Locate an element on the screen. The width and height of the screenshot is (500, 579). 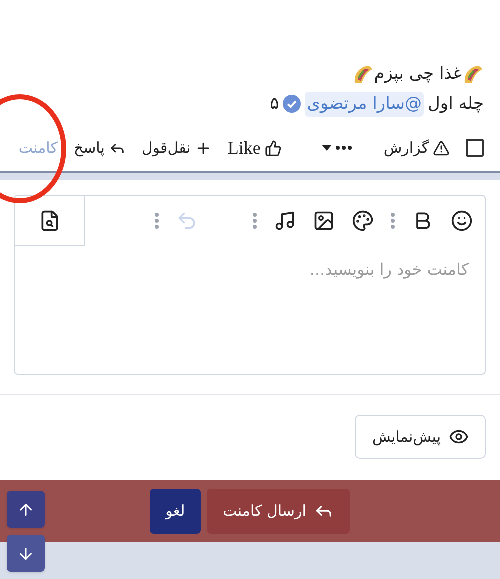
preview-button: پیش‌نمایش is located at coordinates (420, 437).